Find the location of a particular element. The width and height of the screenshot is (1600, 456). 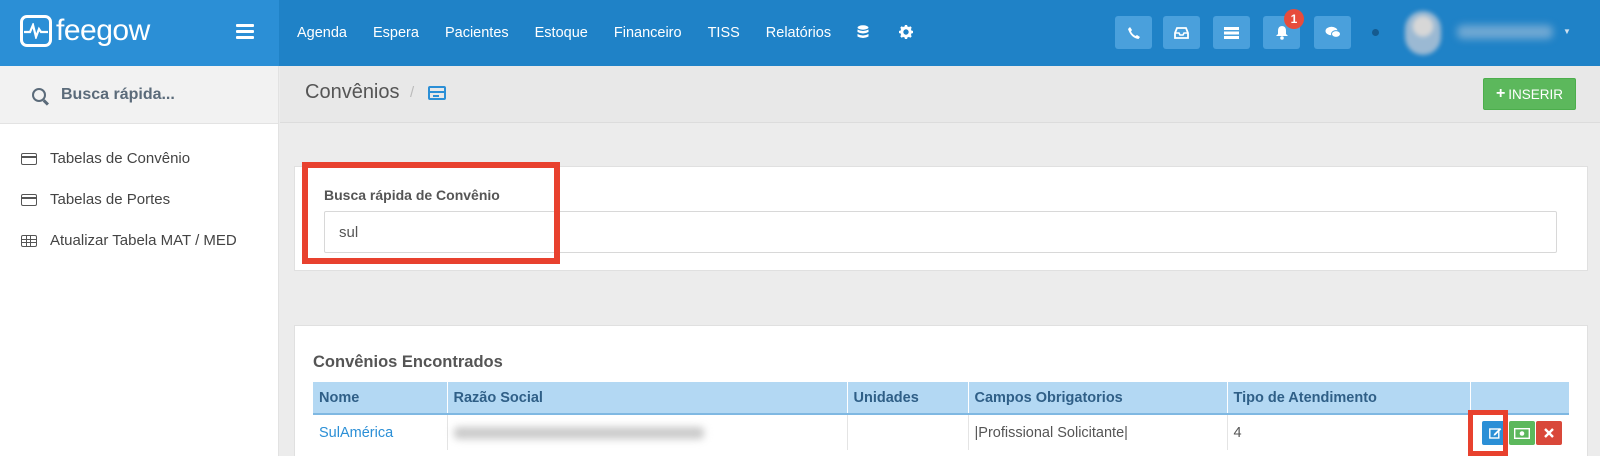

insert-button-label: INSERIR is located at coordinates (1536, 94).